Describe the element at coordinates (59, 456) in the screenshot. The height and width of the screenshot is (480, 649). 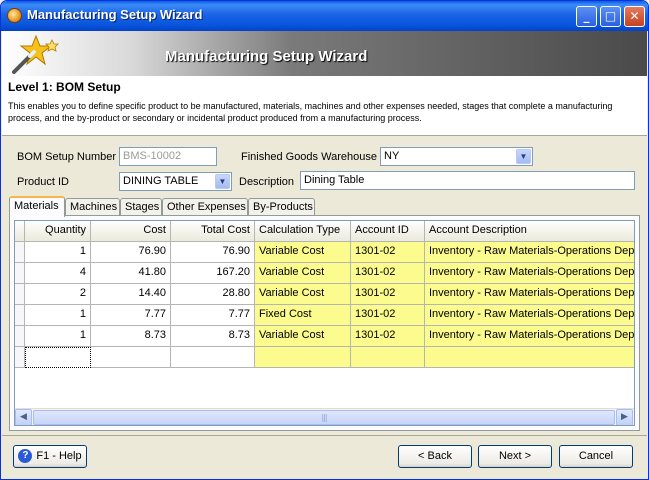
I see `help-button-label: F1 - Help` at that location.